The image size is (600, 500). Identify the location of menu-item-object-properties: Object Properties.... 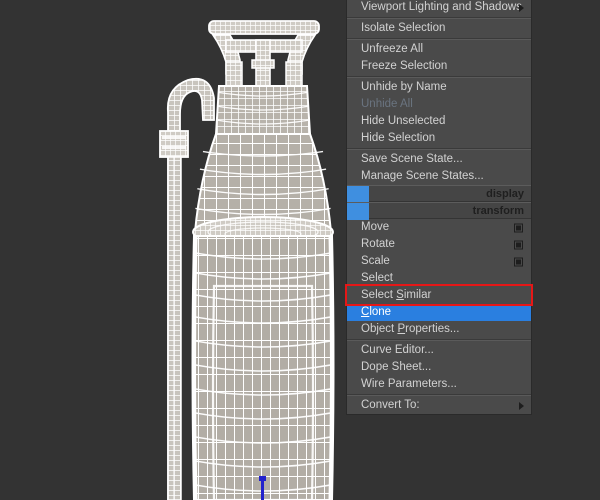
(439, 329).